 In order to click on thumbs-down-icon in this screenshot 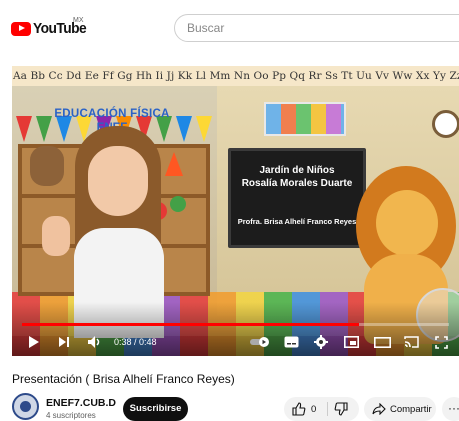, I will do `click(341, 409)`.